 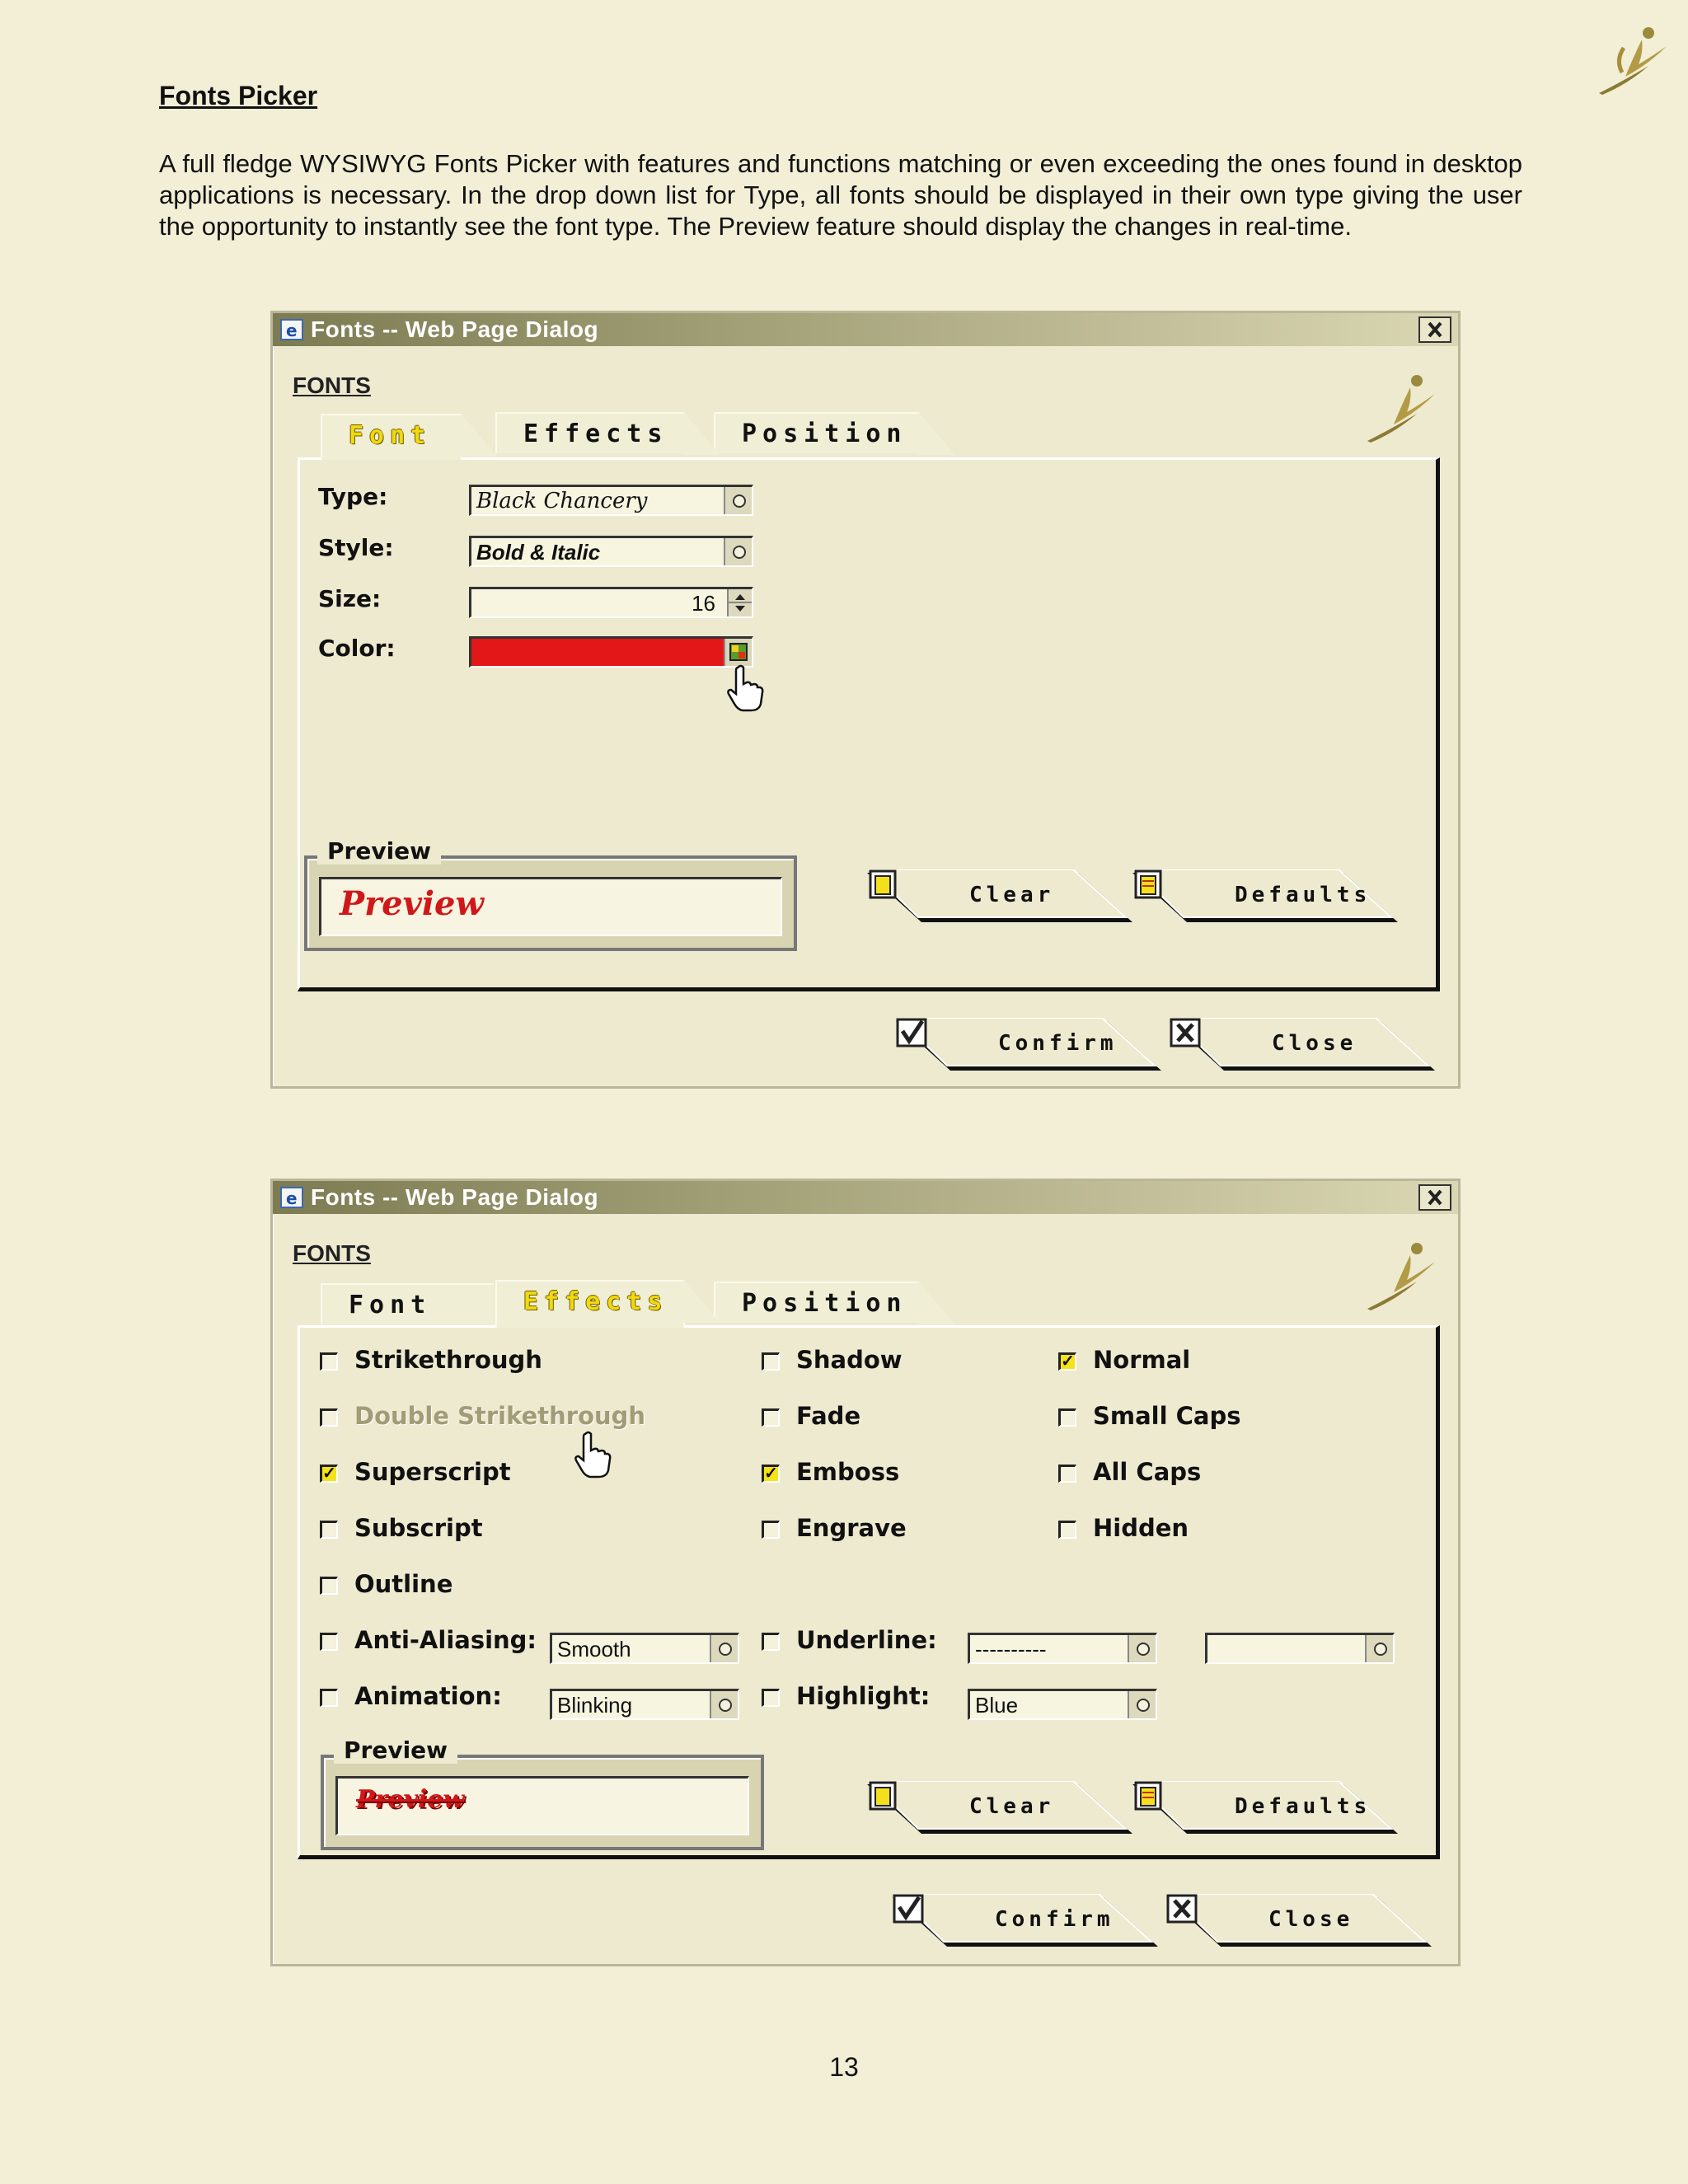 What do you see at coordinates (738, 500) in the screenshot?
I see `type-dropdown-button` at bounding box center [738, 500].